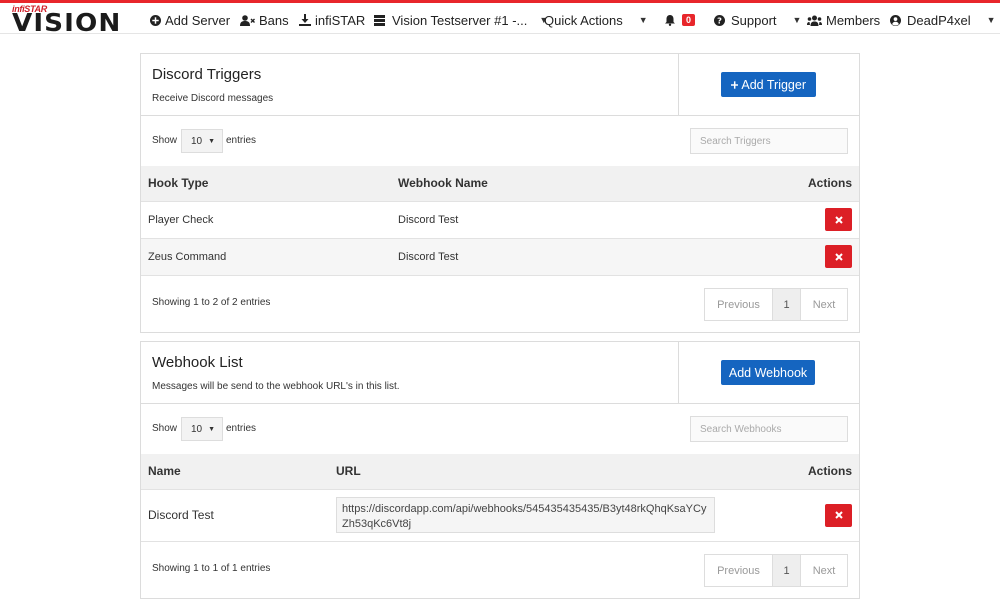  What do you see at coordinates (769, 141) in the screenshot?
I see `search-triggers-input` at bounding box center [769, 141].